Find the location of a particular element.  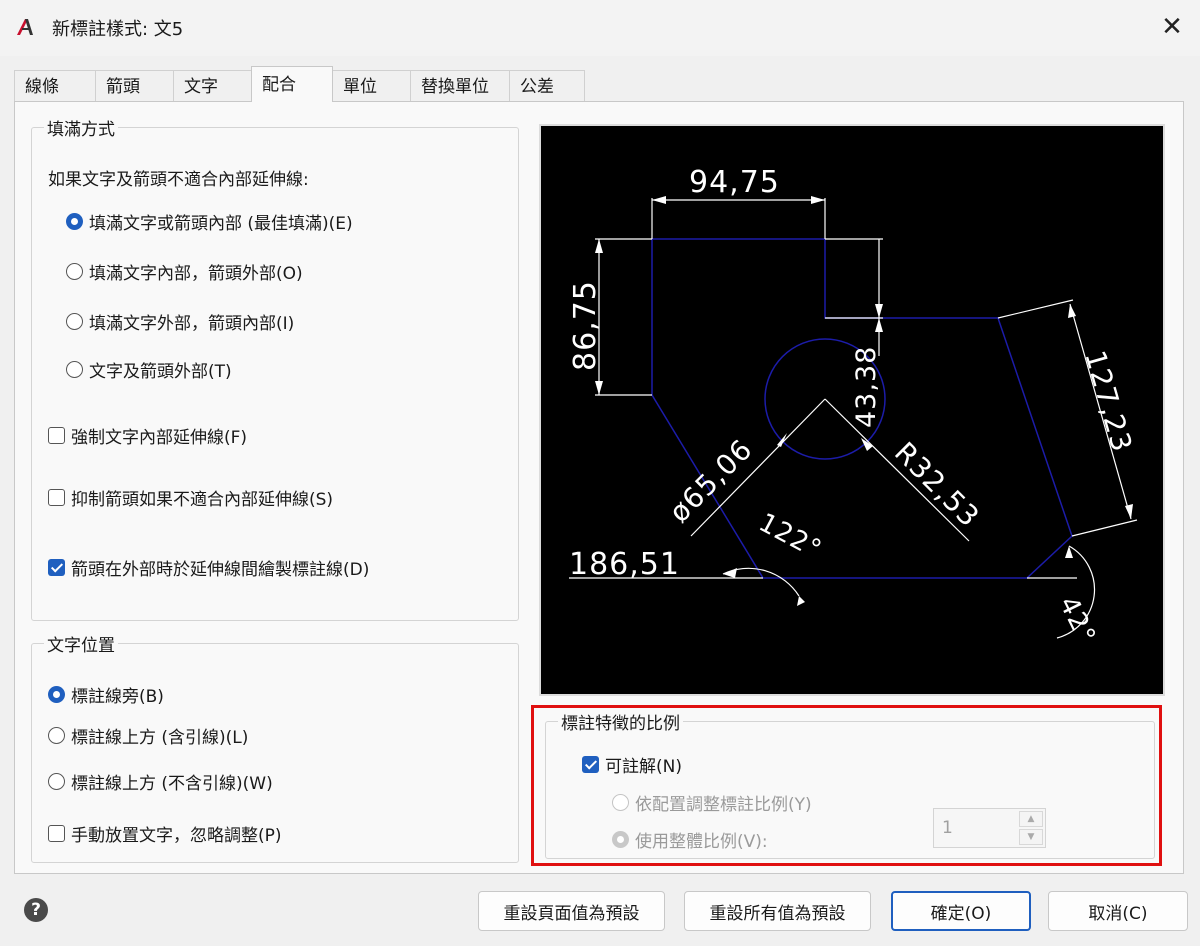

checkbox-label: 箭頭在外部時於延伸線間繪製標註線(D) is located at coordinates (220, 570).